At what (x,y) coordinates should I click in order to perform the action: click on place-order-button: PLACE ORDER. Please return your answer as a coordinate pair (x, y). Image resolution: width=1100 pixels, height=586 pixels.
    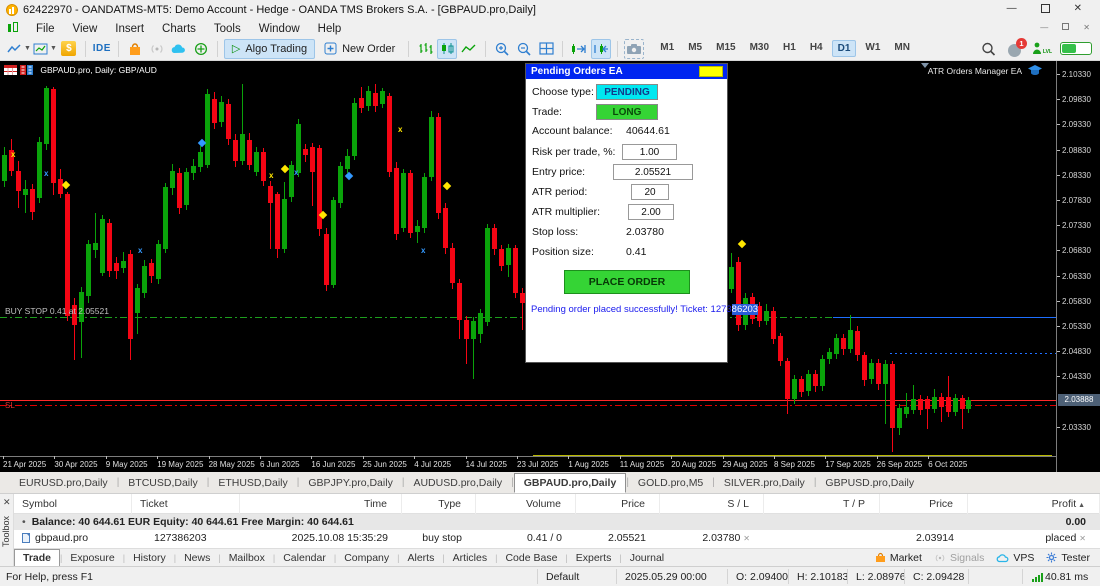
    Looking at the image, I should click on (627, 282).